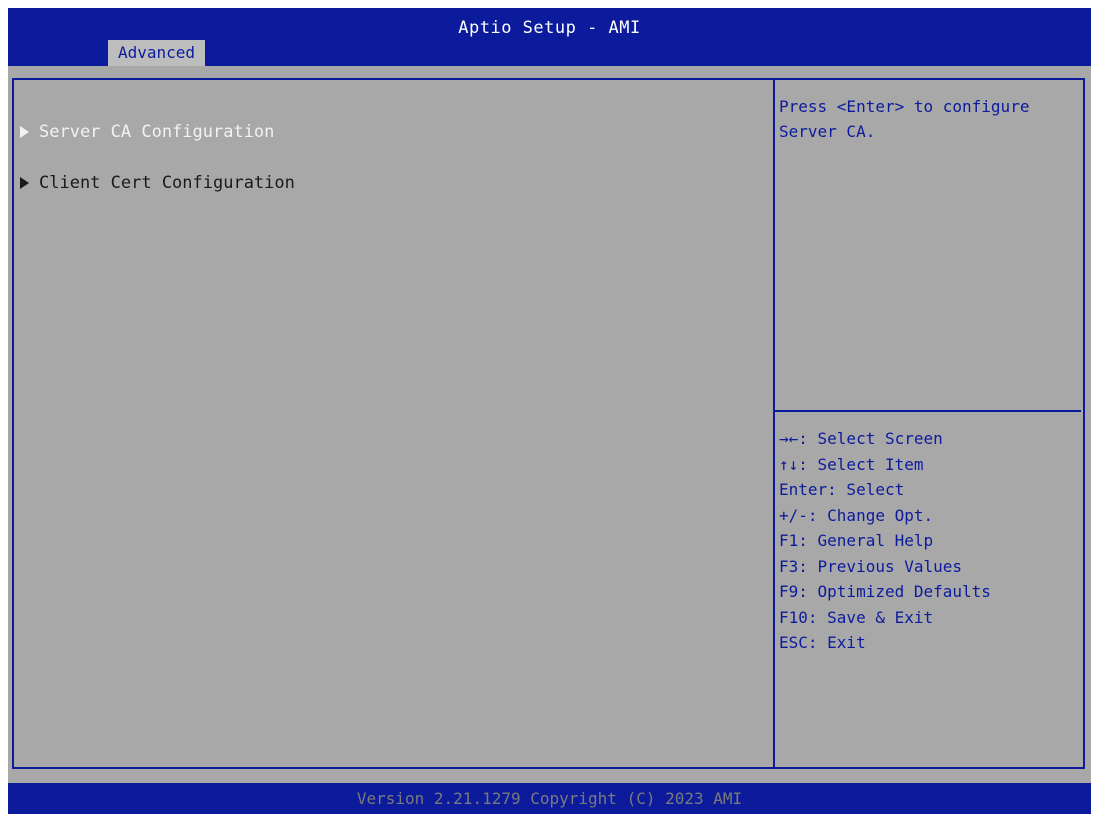  What do you see at coordinates (549, 28) in the screenshot?
I see `app-title: Aptio Setup - AMI` at bounding box center [549, 28].